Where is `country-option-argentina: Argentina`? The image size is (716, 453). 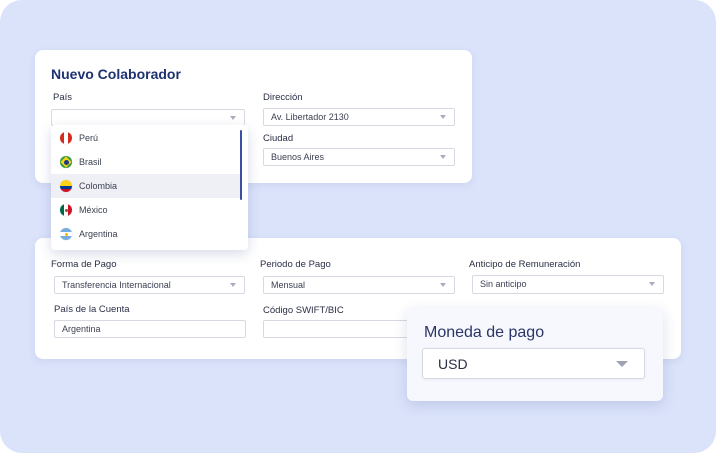
country-option-argentina: Argentina is located at coordinates (146, 234).